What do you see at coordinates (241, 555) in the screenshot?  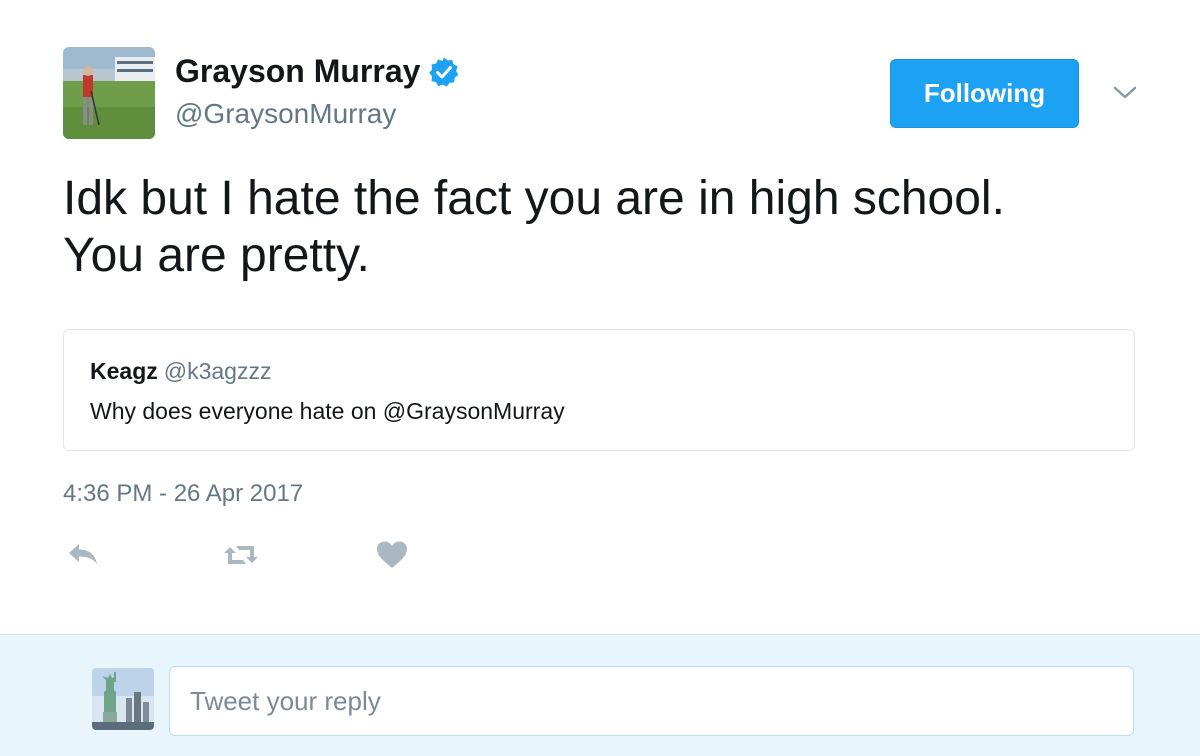 I see `retweet-icon` at bounding box center [241, 555].